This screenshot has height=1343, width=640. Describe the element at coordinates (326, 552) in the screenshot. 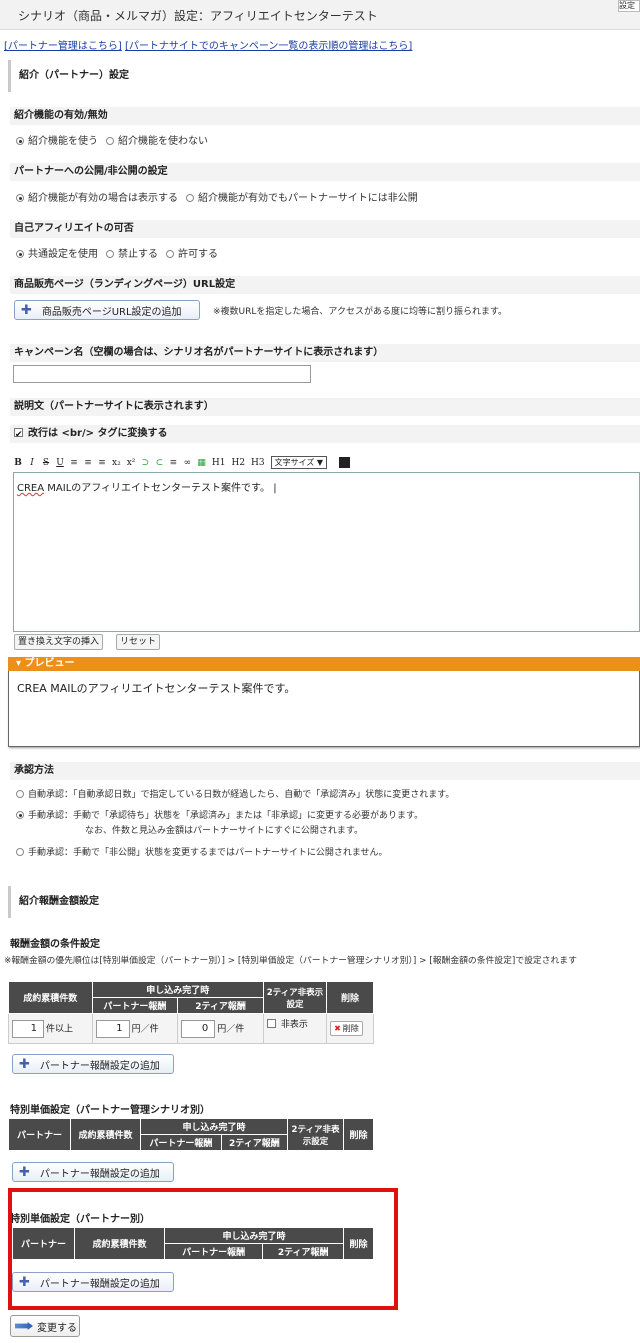

I see `description-editor: CREA MAILのアフィリエイトセンターテスト案件です。 |` at that location.